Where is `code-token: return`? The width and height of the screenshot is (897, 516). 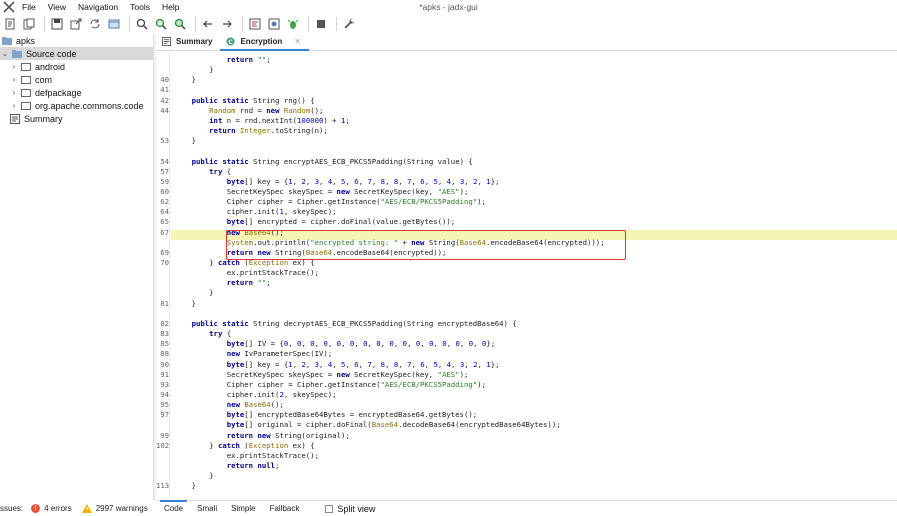 code-token: return is located at coordinates (222, 131).